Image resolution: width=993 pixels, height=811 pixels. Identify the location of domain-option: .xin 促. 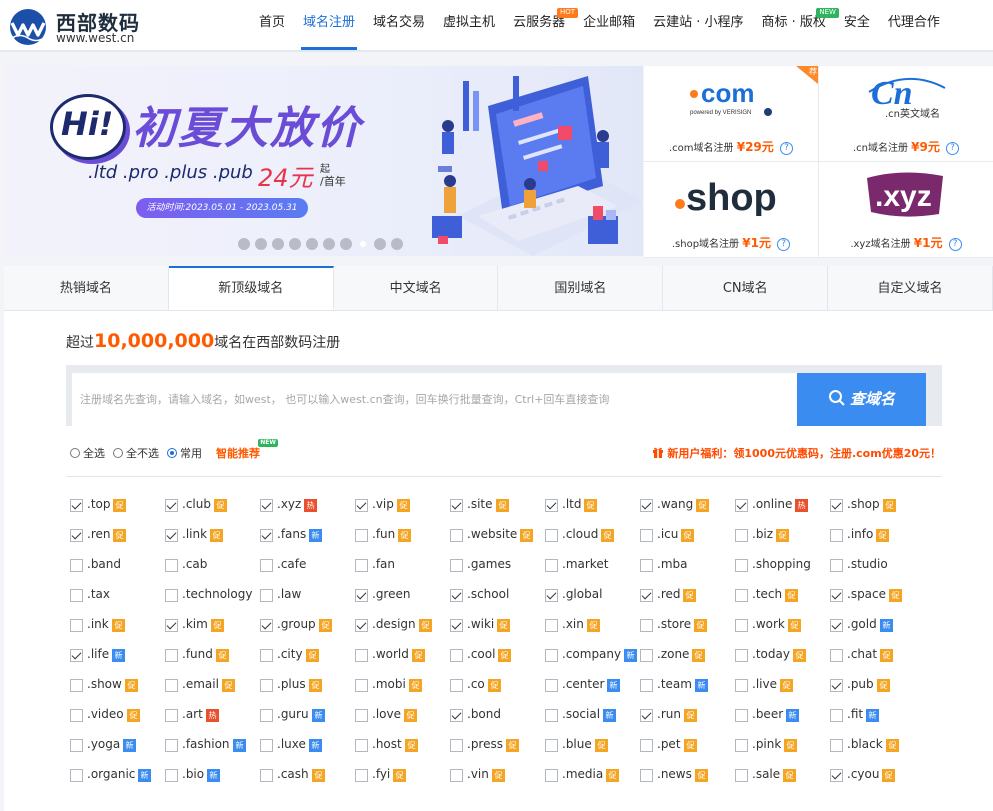
(592, 625).